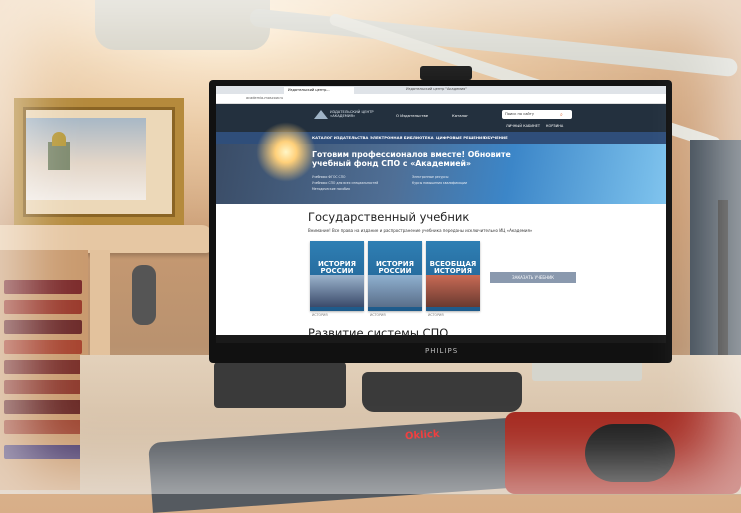 The width and height of the screenshot is (741, 513). I want to click on book-spine, so click(43, 452).